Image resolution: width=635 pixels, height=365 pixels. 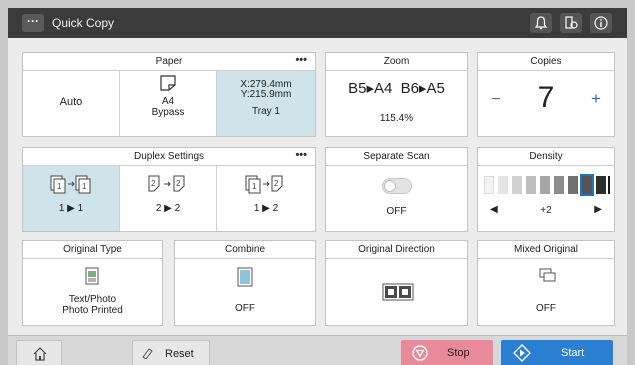 What do you see at coordinates (546, 94) in the screenshot?
I see `copies-panel: Copies − 7 +` at bounding box center [546, 94].